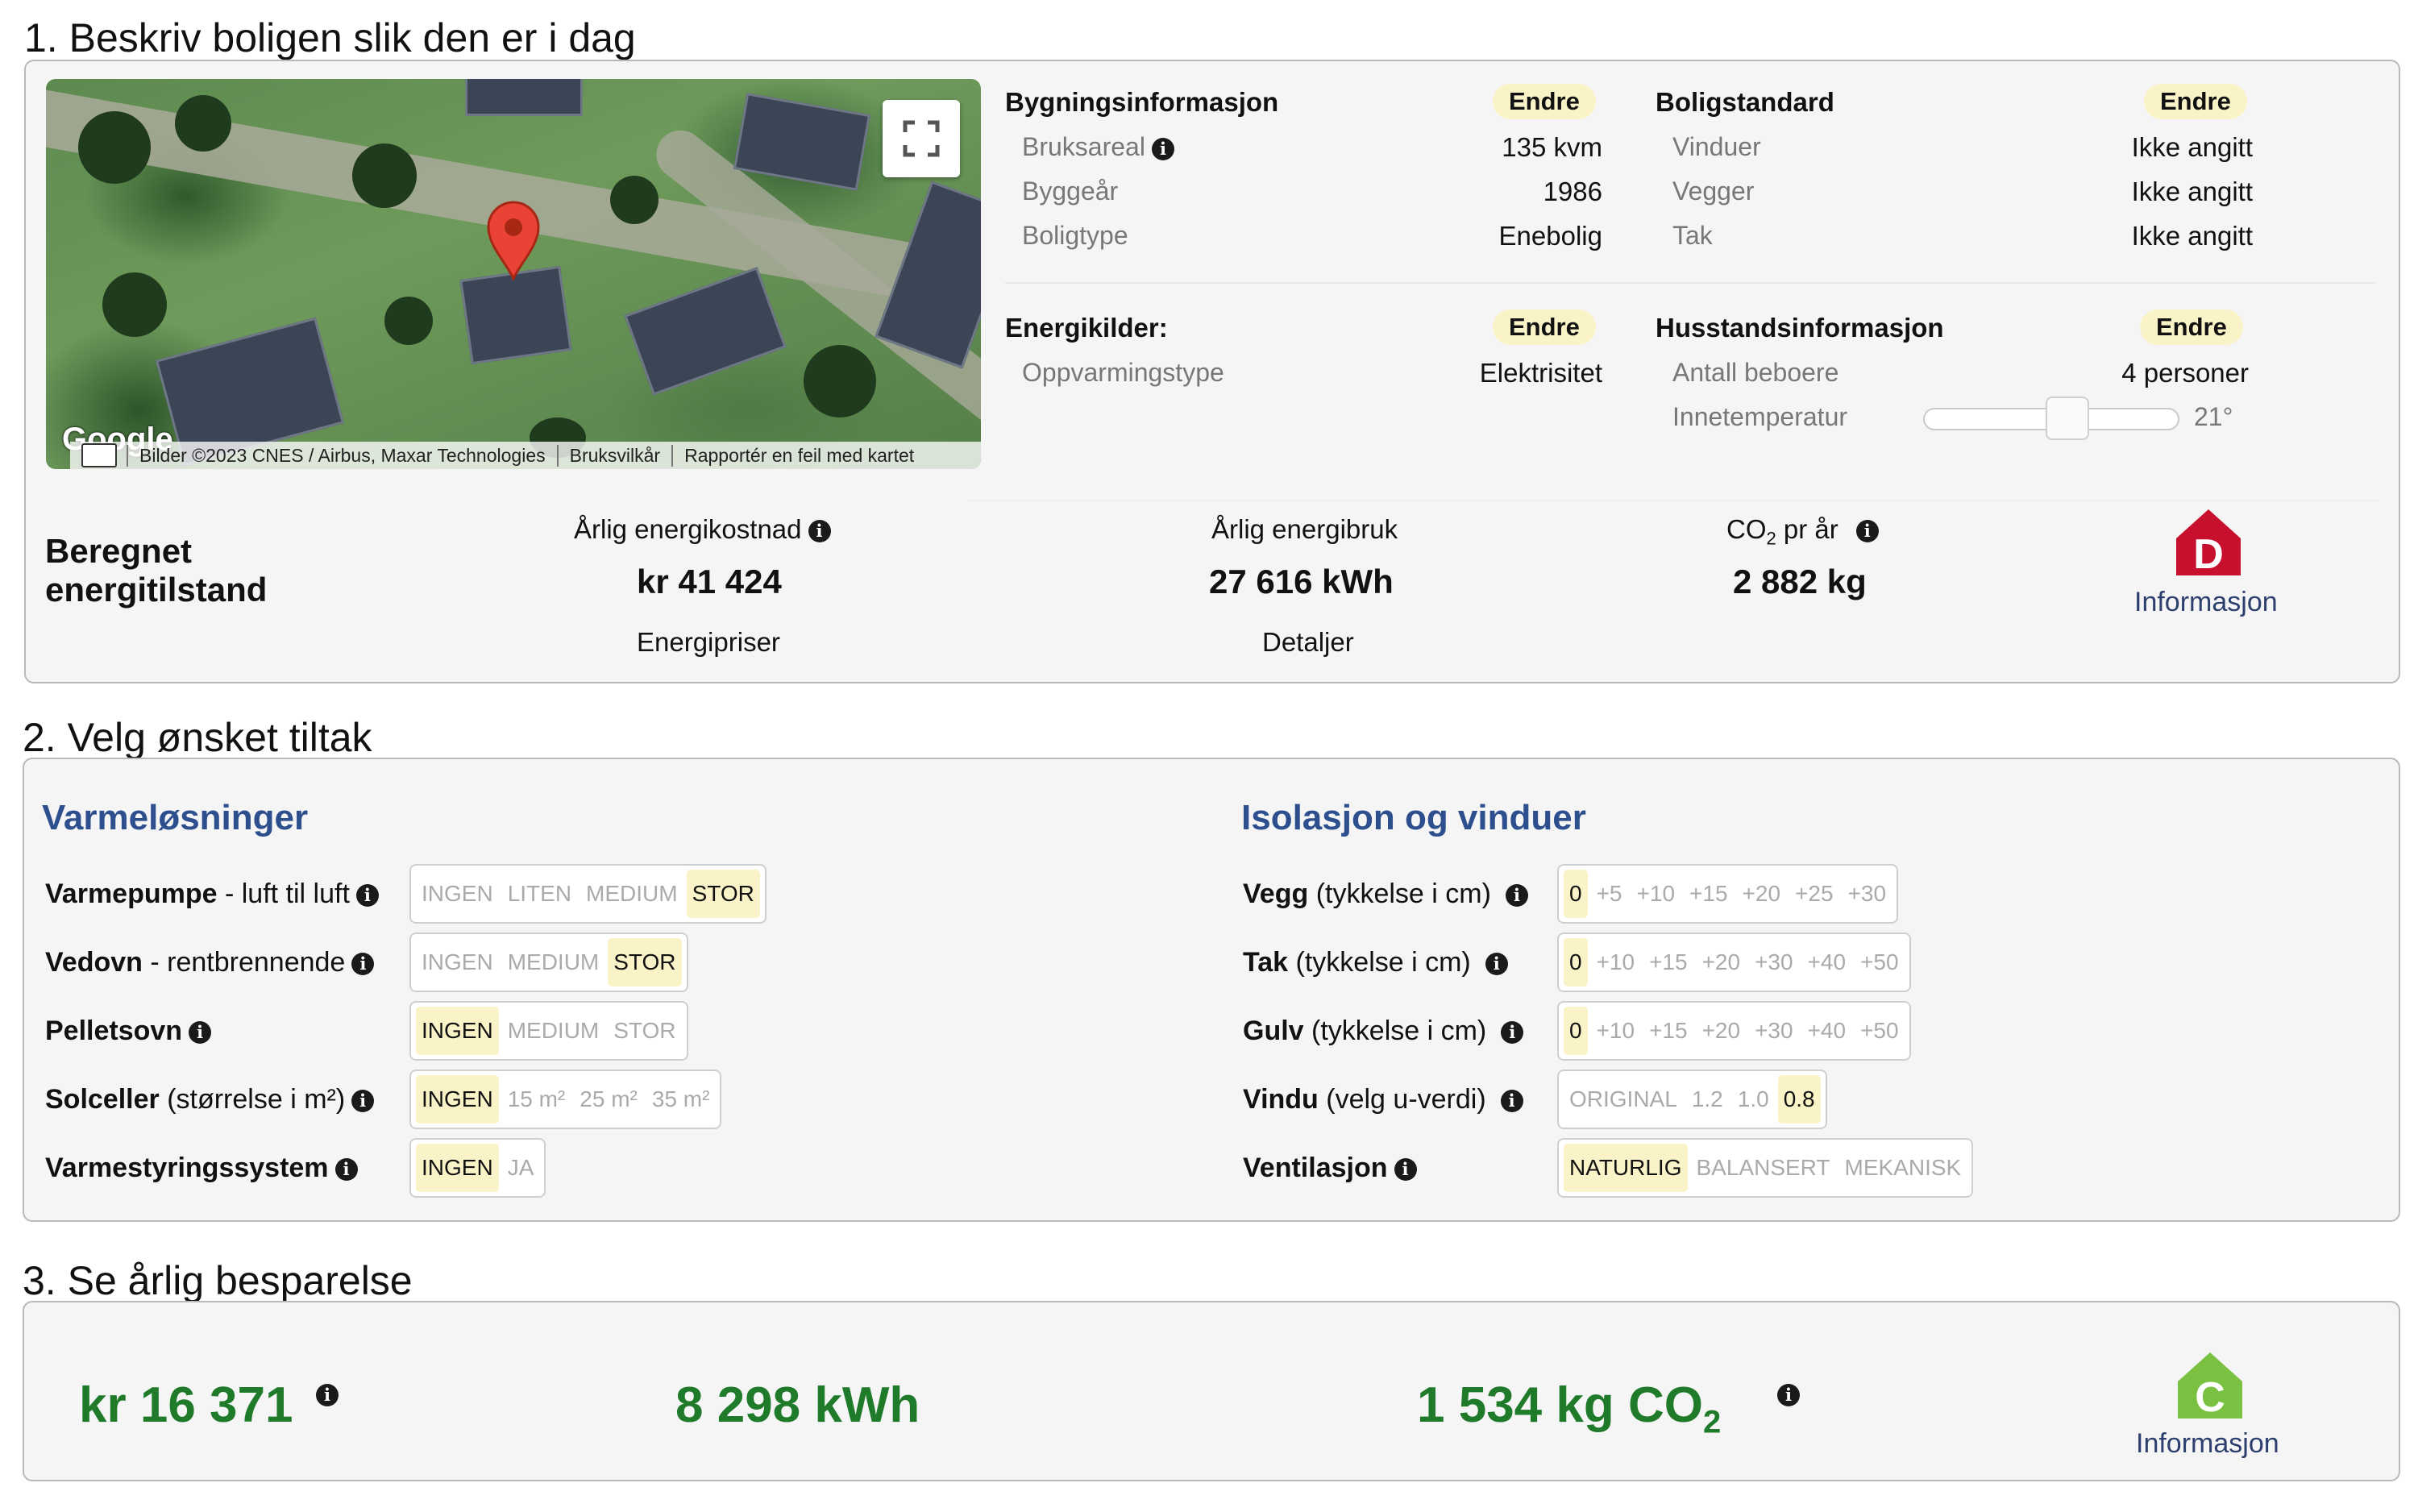  What do you see at coordinates (1330, 1168) in the screenshot?
I see `ventilation-label: Ventilasjon i` at bounding box center [1330, 1168].